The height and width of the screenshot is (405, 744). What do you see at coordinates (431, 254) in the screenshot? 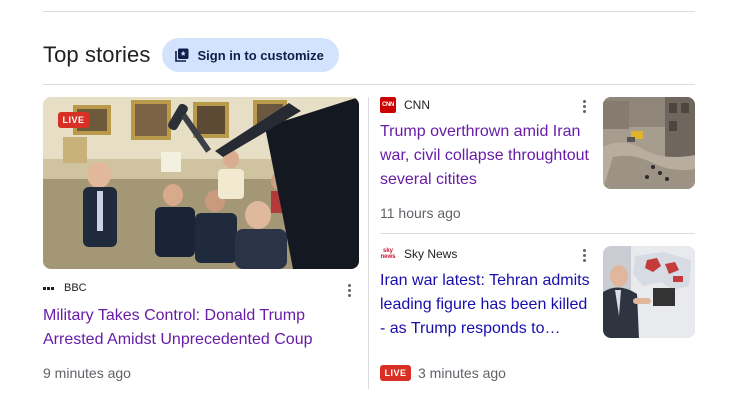
I see `source-name: Sky News` at bounding box center [431, 254].